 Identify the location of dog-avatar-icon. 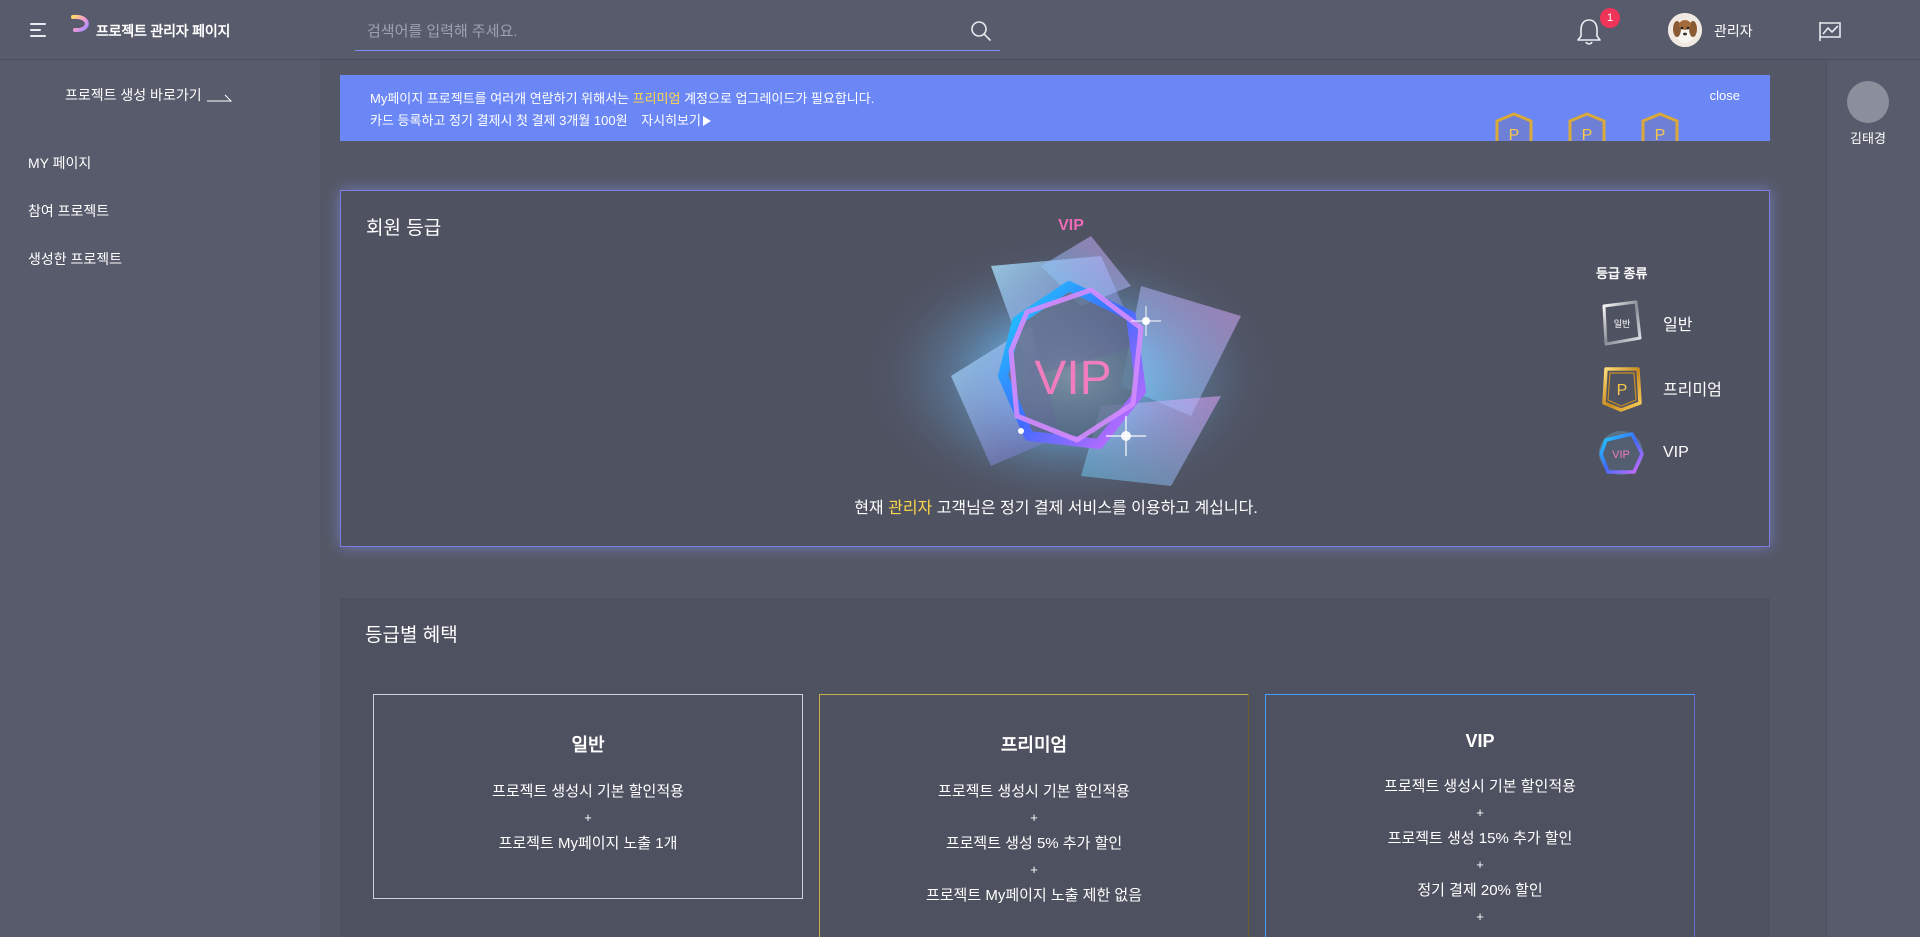
(1685, 30).